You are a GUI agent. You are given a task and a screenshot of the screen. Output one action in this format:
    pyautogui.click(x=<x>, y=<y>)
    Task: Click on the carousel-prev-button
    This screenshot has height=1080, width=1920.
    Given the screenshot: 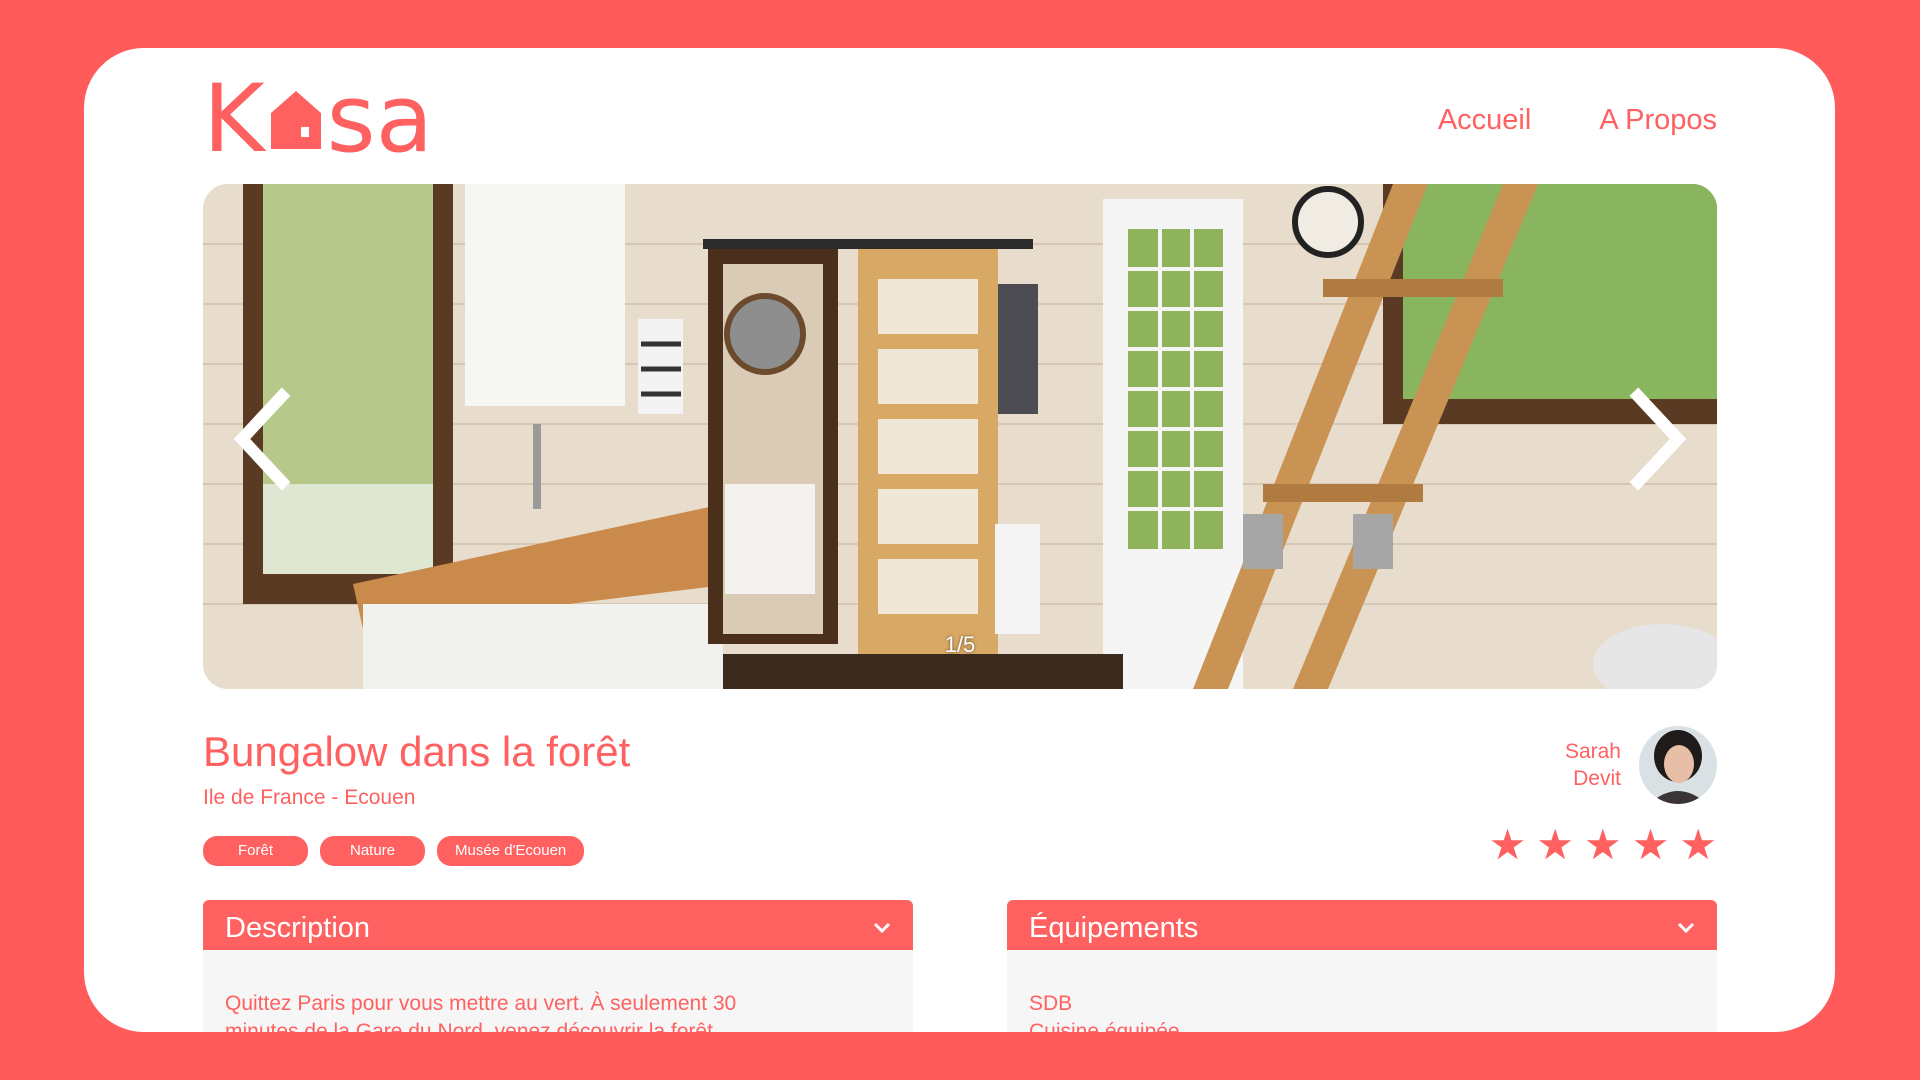 What is the action you would take?
    pyautogui.click(x=262, y=439)
    